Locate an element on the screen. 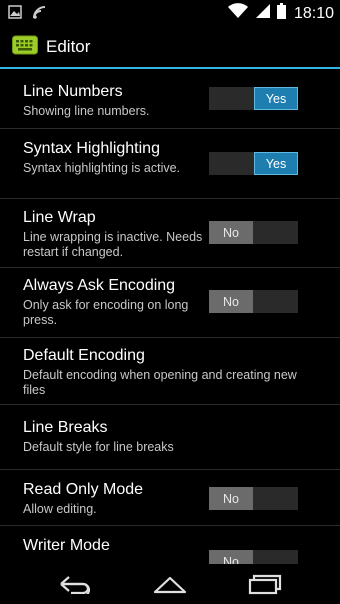 This screenshot has width=340, height=604. setting-title: Always Ask Encoding is located at coordinates (99, 285).